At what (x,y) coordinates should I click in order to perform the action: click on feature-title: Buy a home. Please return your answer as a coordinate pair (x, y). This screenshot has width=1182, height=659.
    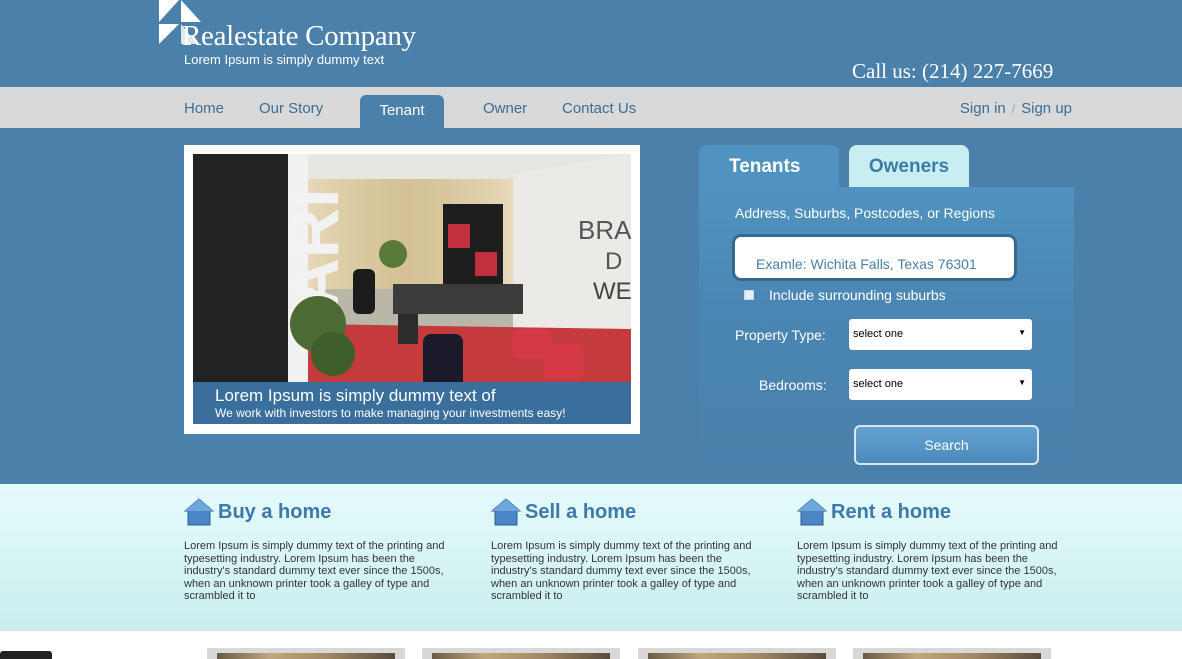
    Looking at the image, I should click on (275, 512).